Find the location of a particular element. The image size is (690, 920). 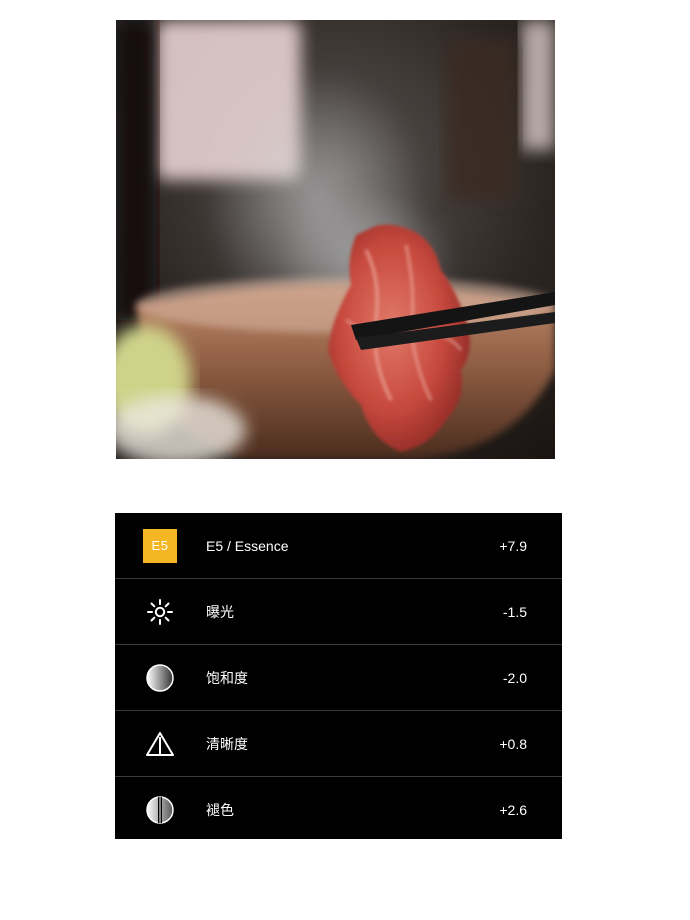

fade-circle-icon is located at coordinates (160, 810).